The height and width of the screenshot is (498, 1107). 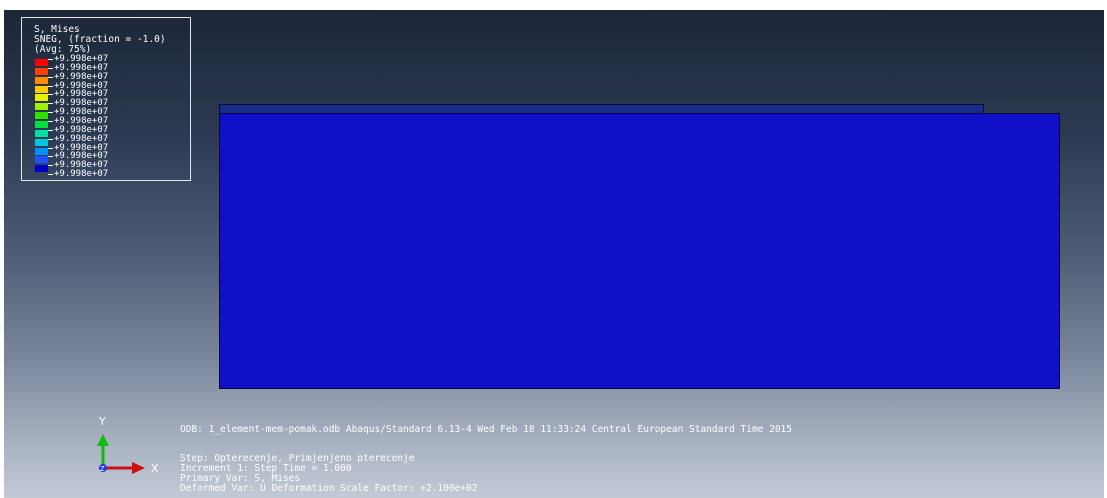 I want to click on y-axis-arrowhead, so click(x=103, y=440).